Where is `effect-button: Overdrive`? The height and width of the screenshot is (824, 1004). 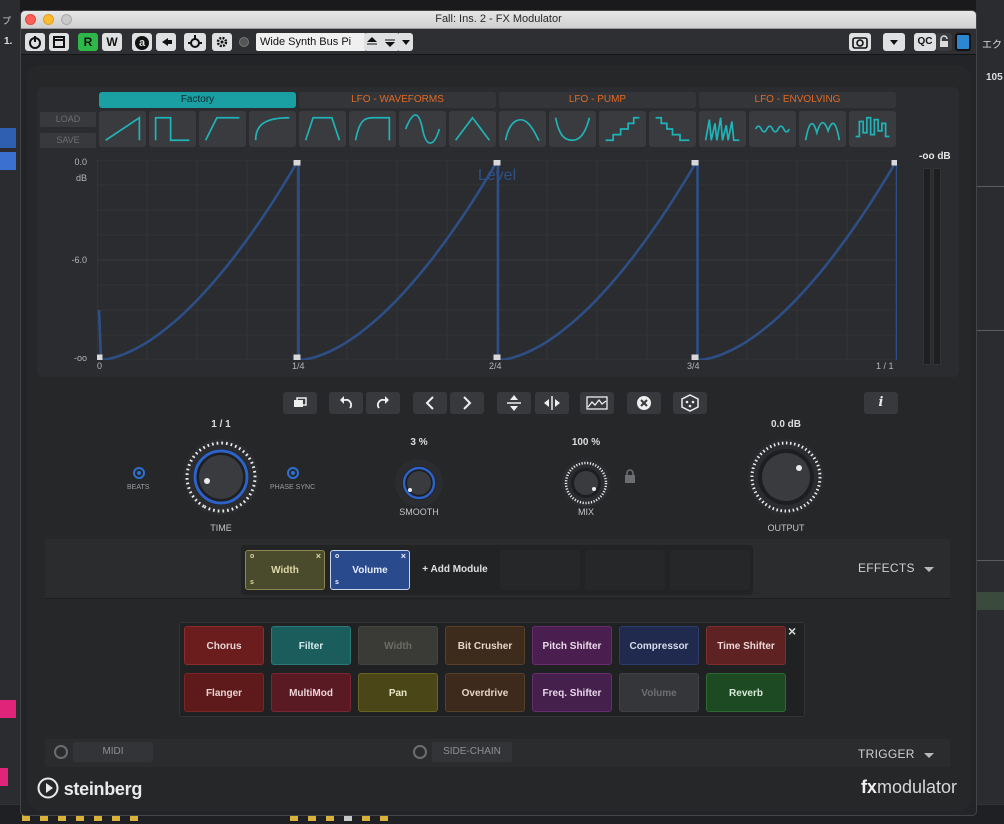 effect-button: Overdrive is located at coordinates (485, 692).